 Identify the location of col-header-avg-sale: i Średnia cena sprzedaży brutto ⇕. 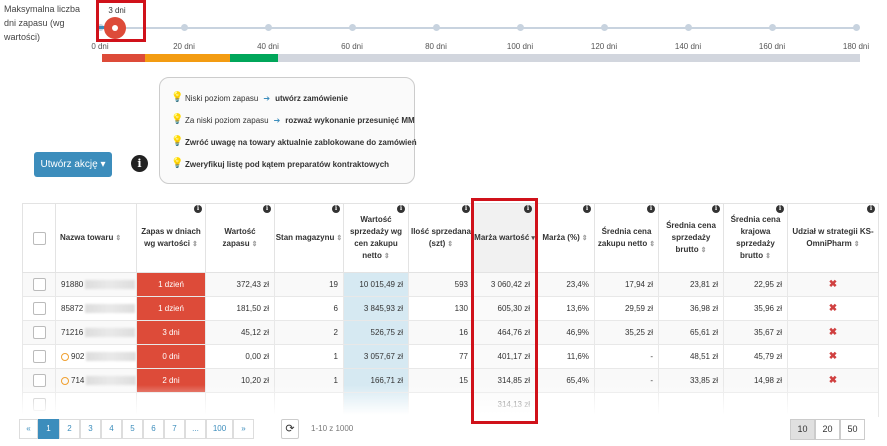
(691, 238).